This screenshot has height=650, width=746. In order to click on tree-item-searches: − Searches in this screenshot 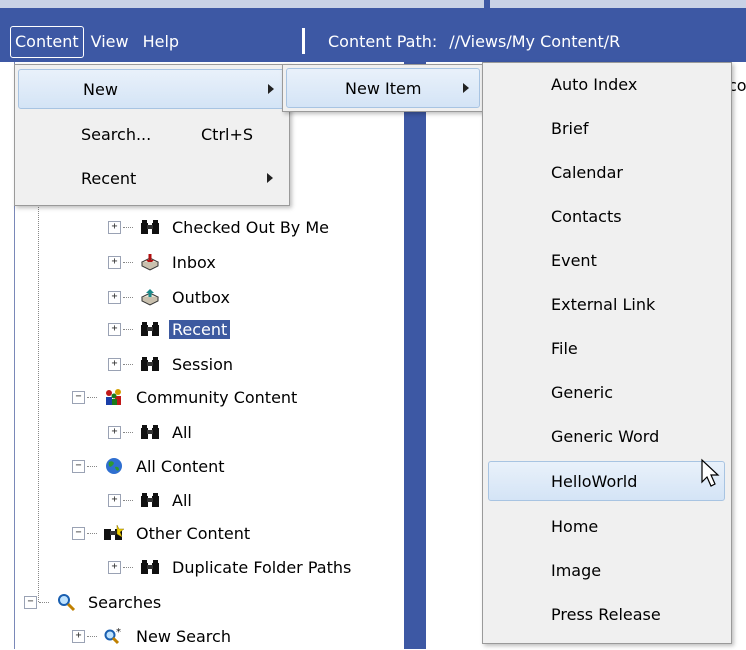, I will do `click(94, 602)`.